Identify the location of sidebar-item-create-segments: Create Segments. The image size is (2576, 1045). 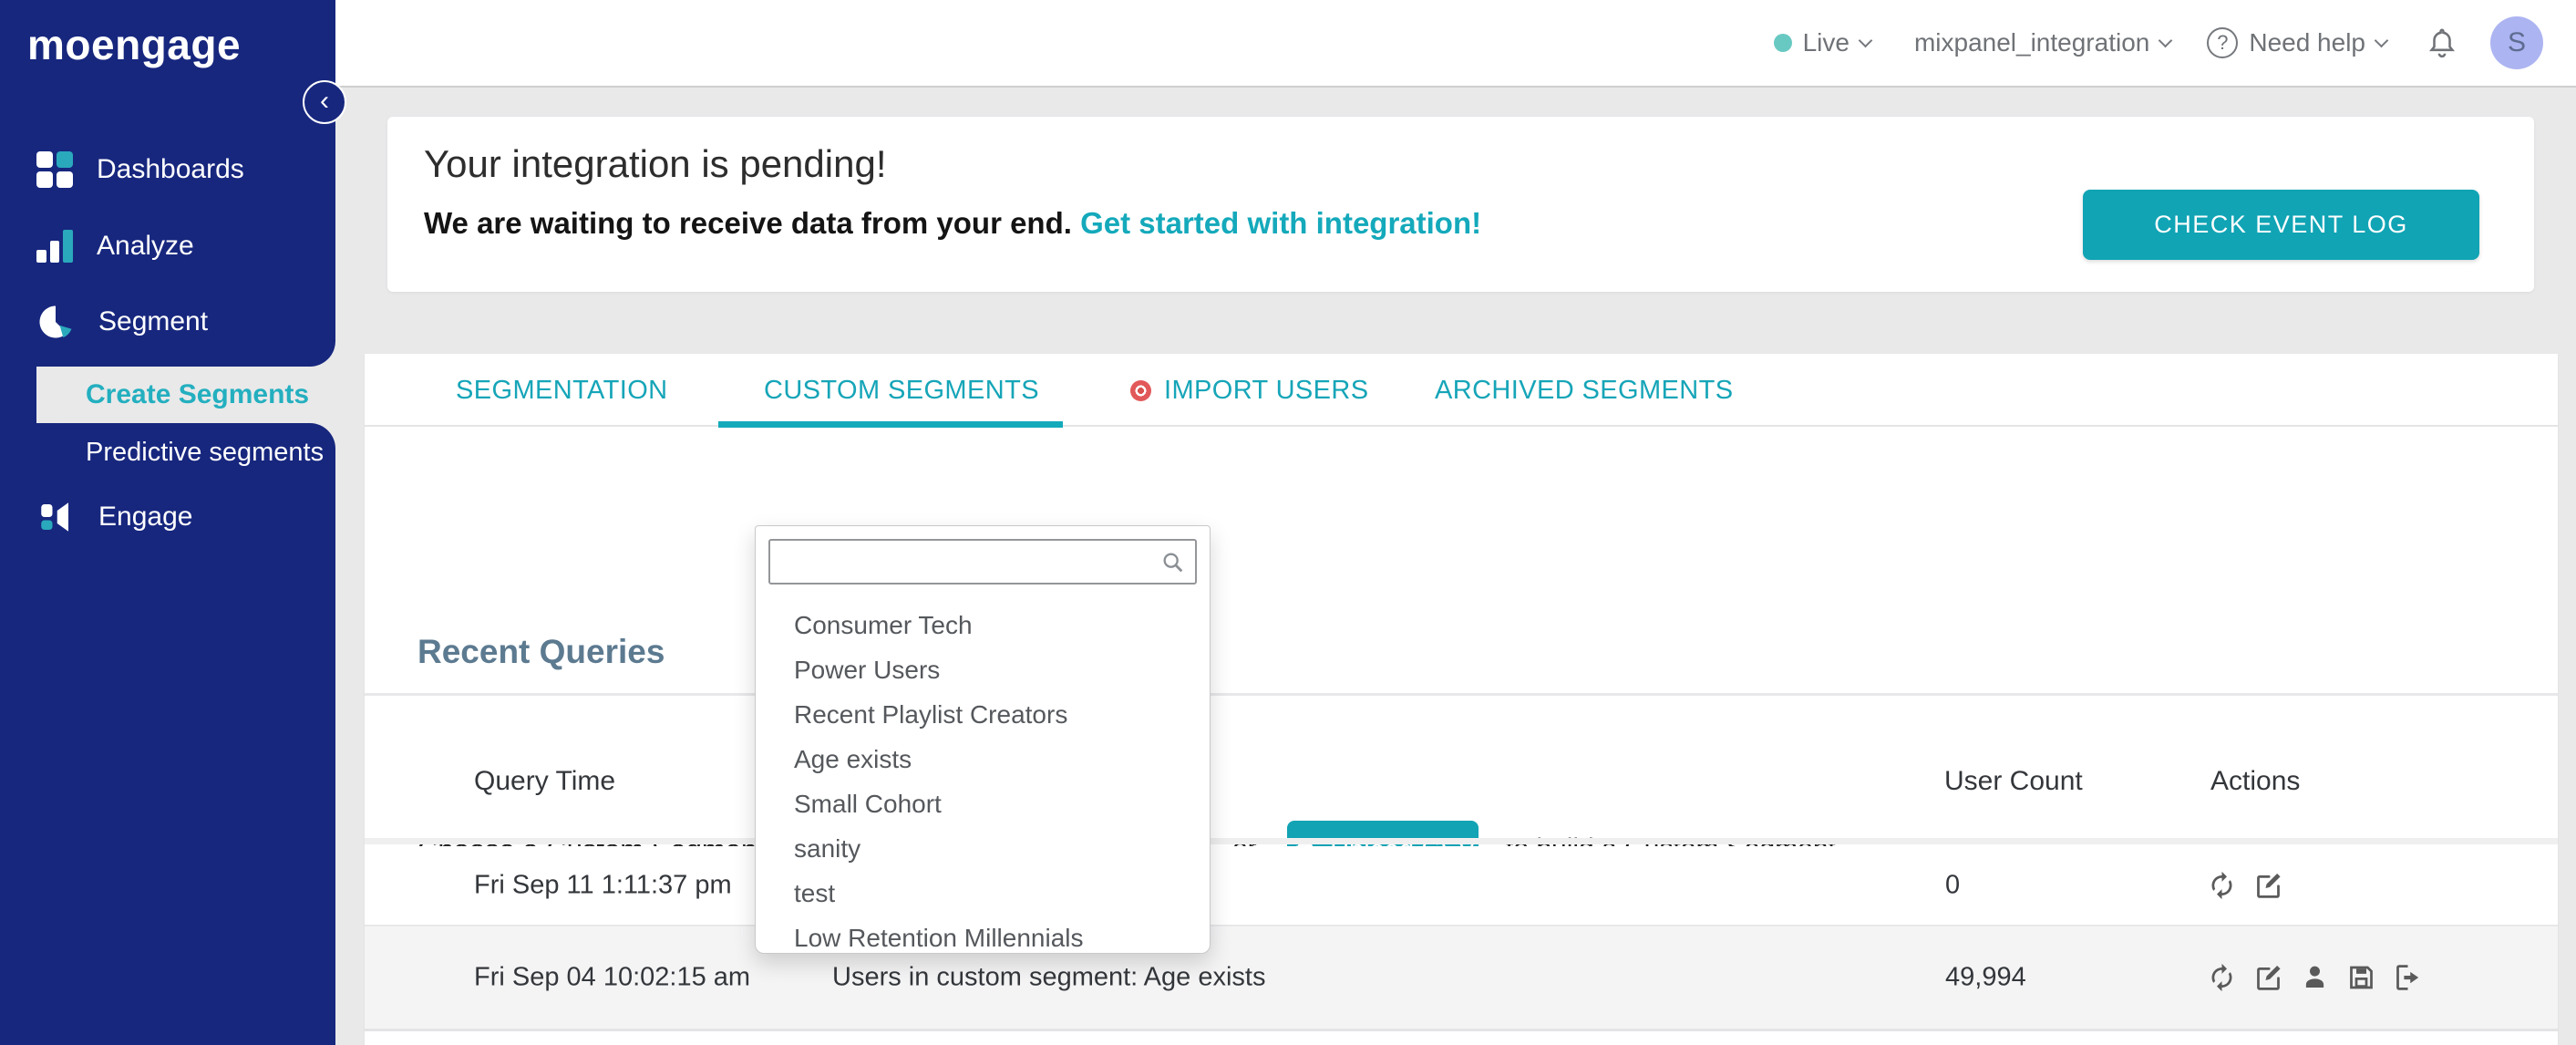
(185, 395).